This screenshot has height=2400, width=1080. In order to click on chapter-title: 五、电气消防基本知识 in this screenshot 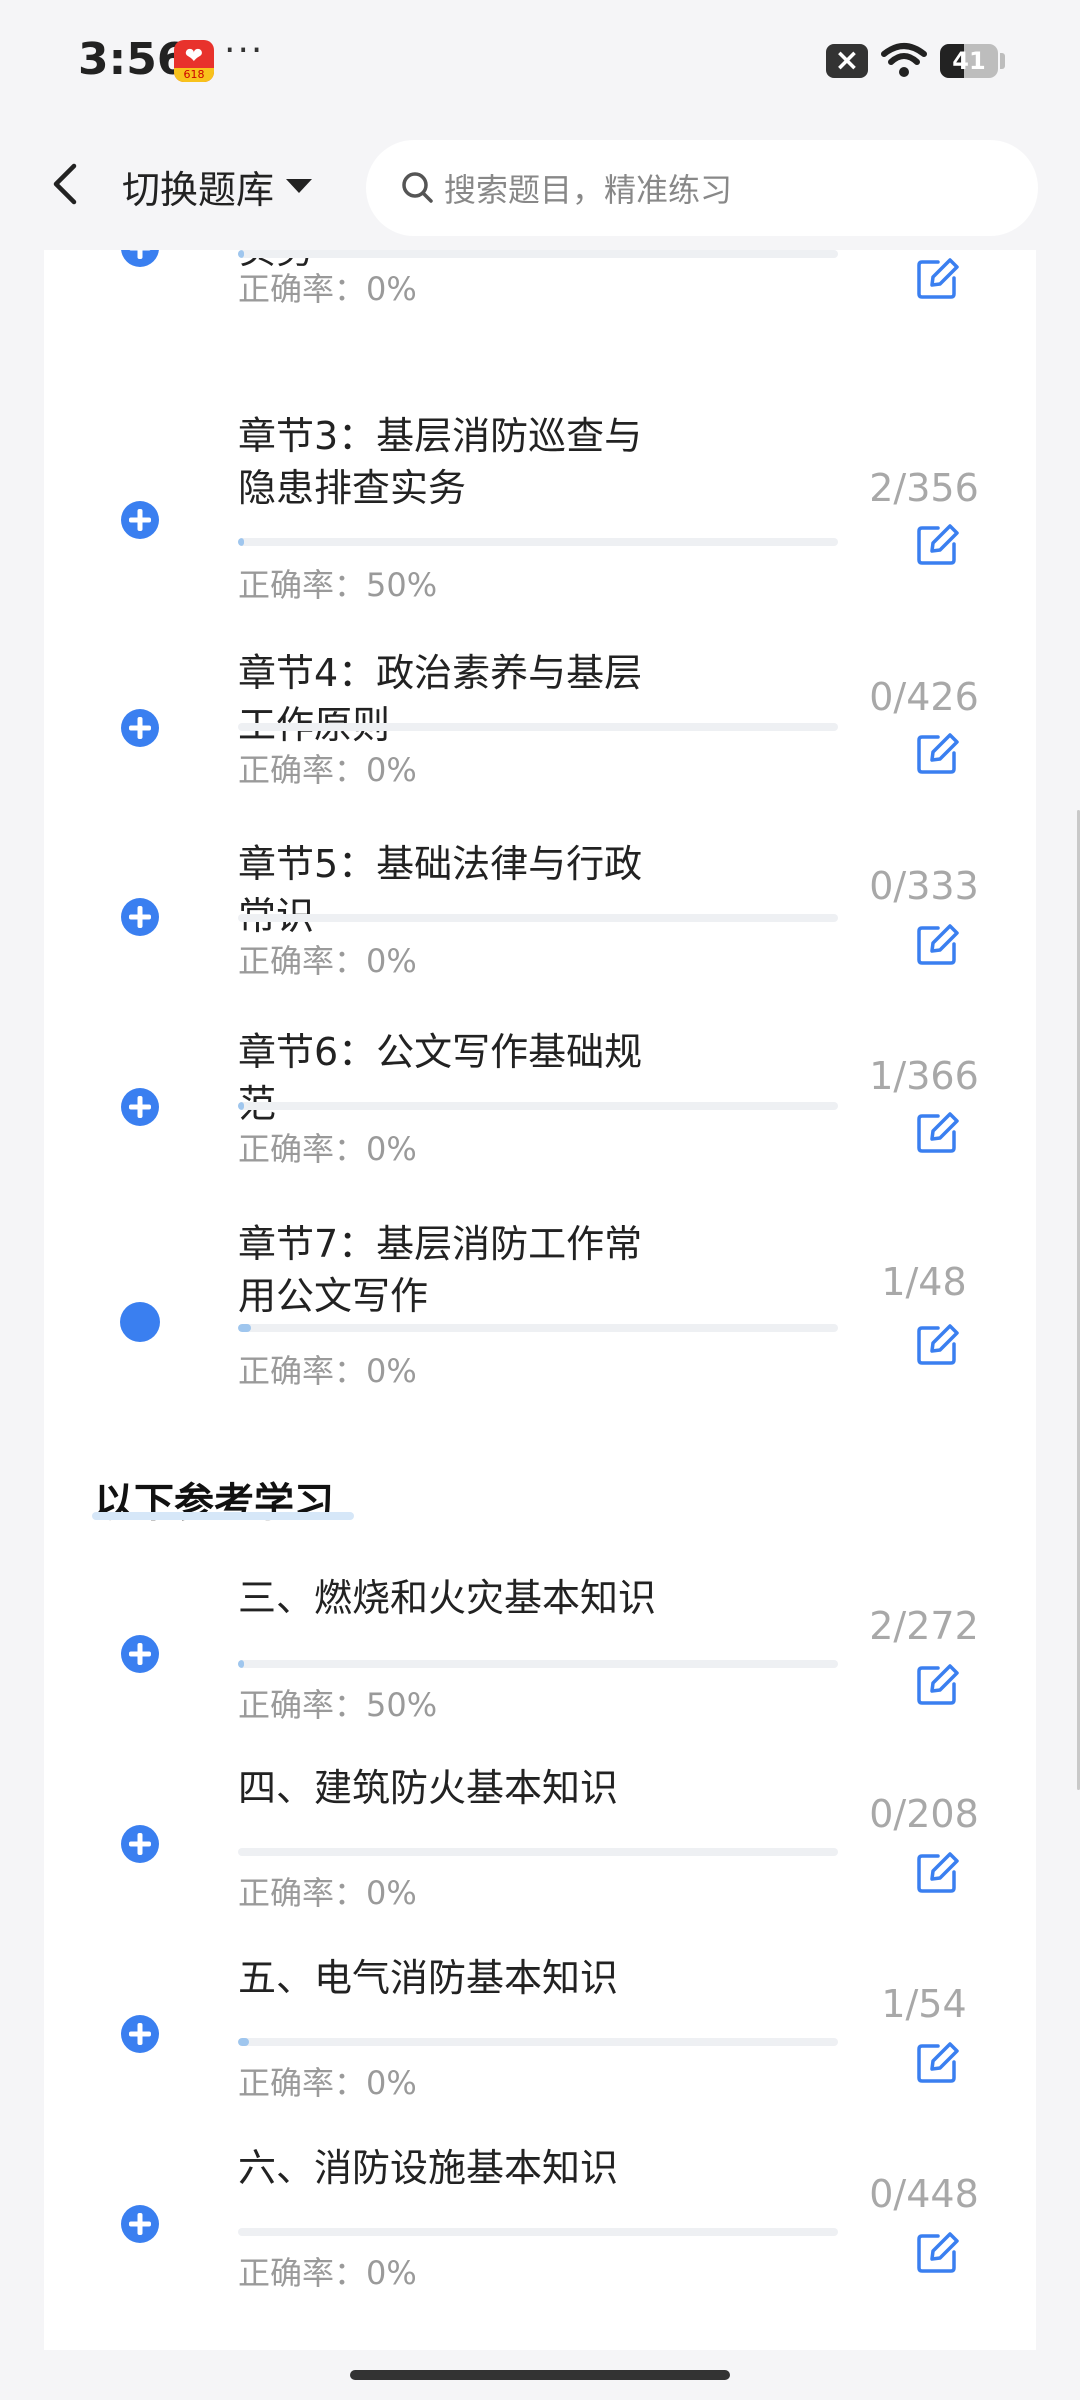, I will do `click(428, 1978)`.